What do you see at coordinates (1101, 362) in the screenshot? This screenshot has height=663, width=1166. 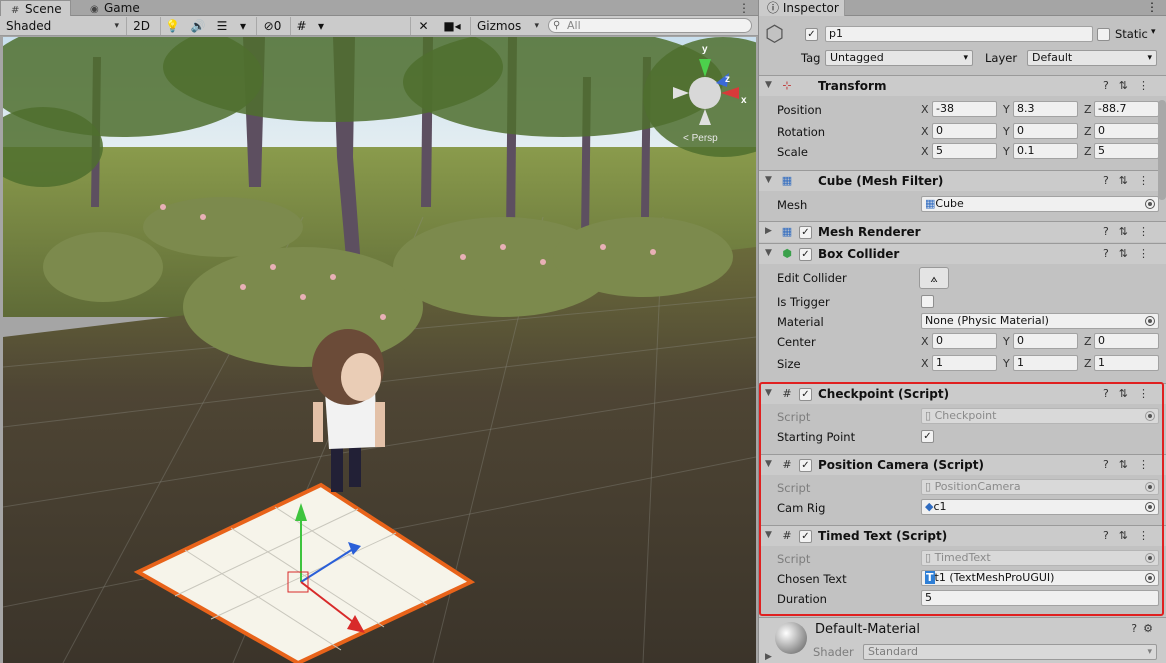 I see `size-z-value: 1` at bounding box center [1101, 362].